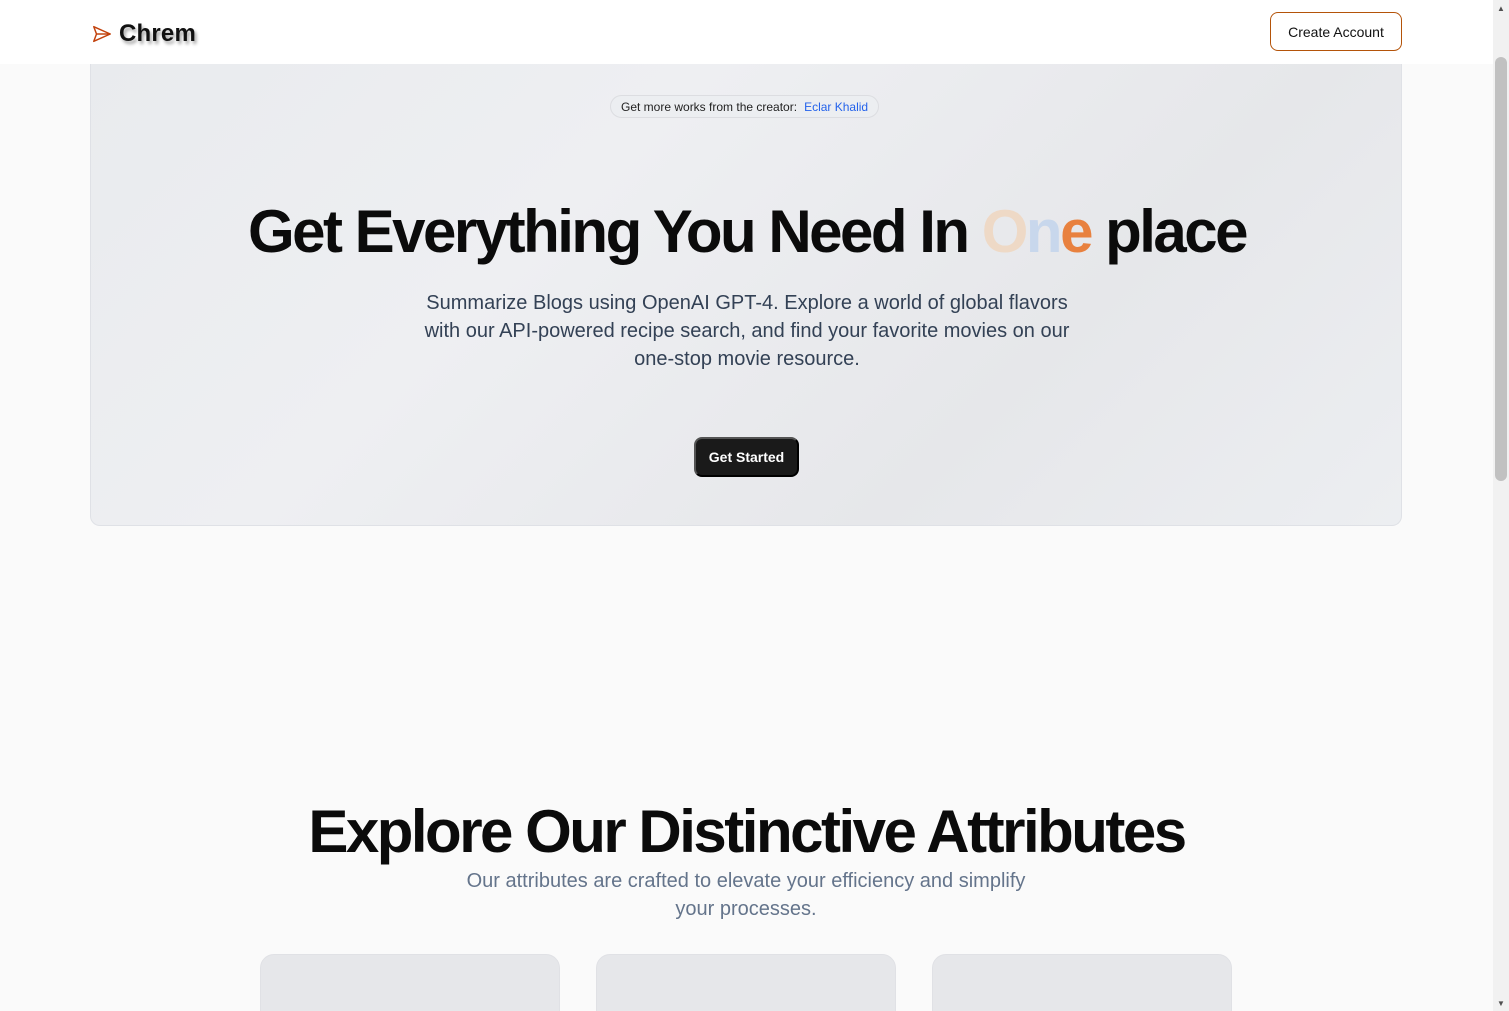  Describe the element at coordinates (1076, 231) in the screenshot. I see `hero-title-gradient-e: e` at that location.